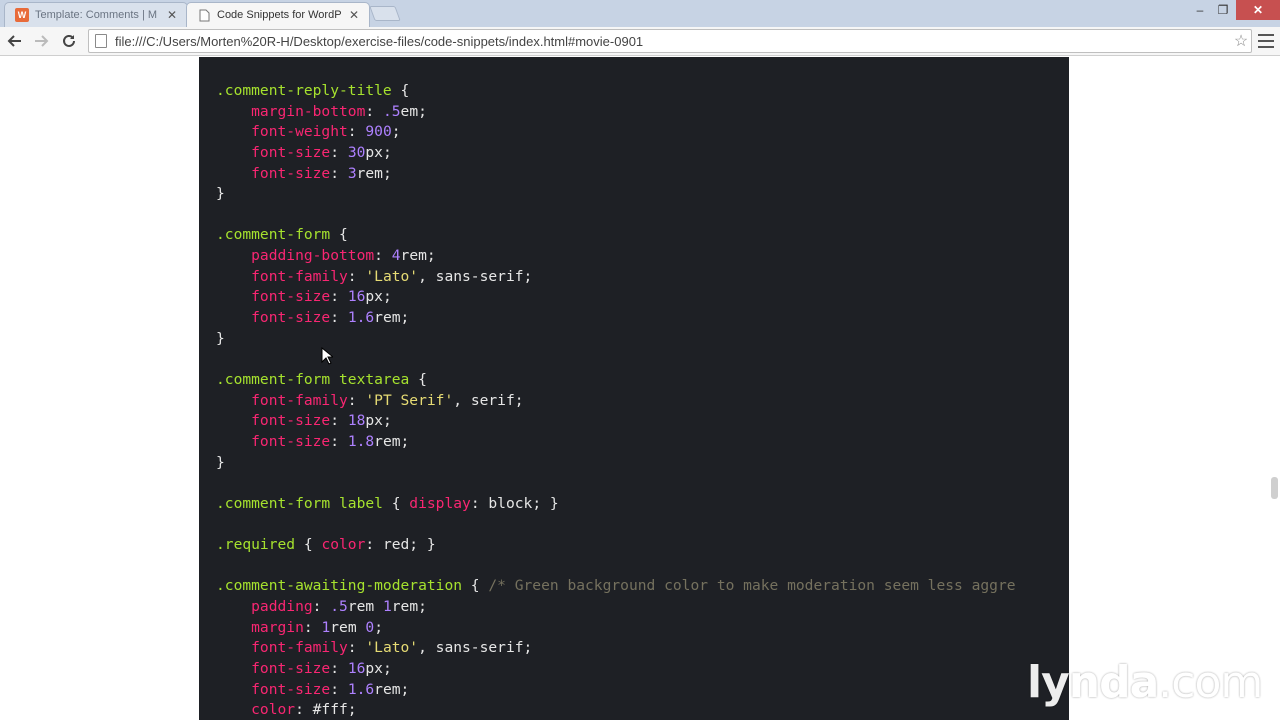 The height and width of the screenshot is (720, 1280). Describe the element at coordinates (69, 41) in the screenshot. I see `reload-icon` at that location.